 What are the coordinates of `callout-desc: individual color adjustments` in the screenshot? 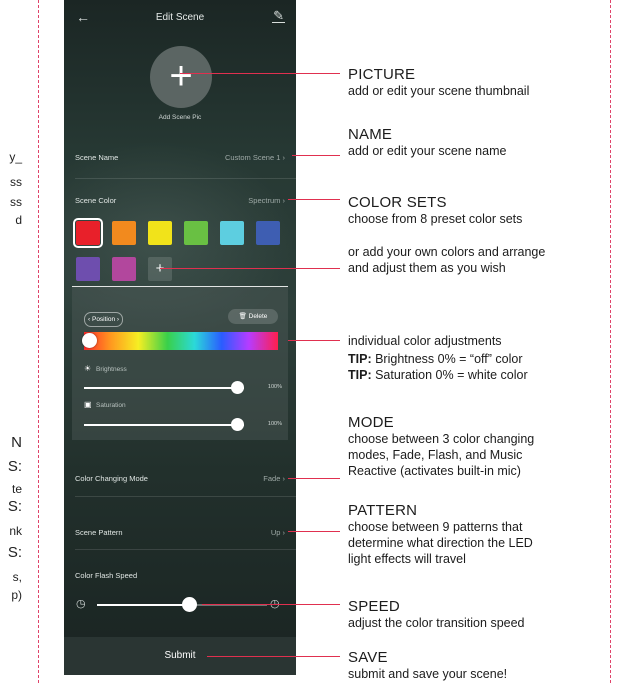 It's located at (425, 341).